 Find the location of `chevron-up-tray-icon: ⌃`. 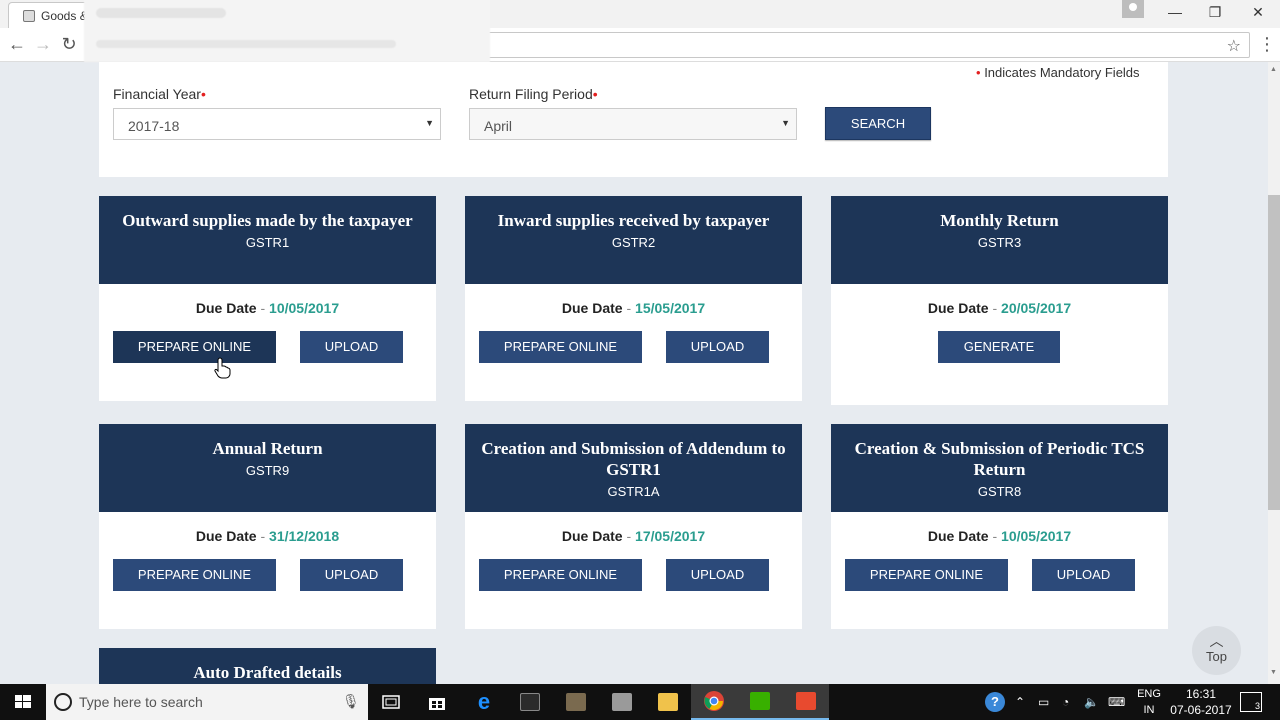

chevron-up-tray-icon: ⌃ is located at coordinates (1020, 702).